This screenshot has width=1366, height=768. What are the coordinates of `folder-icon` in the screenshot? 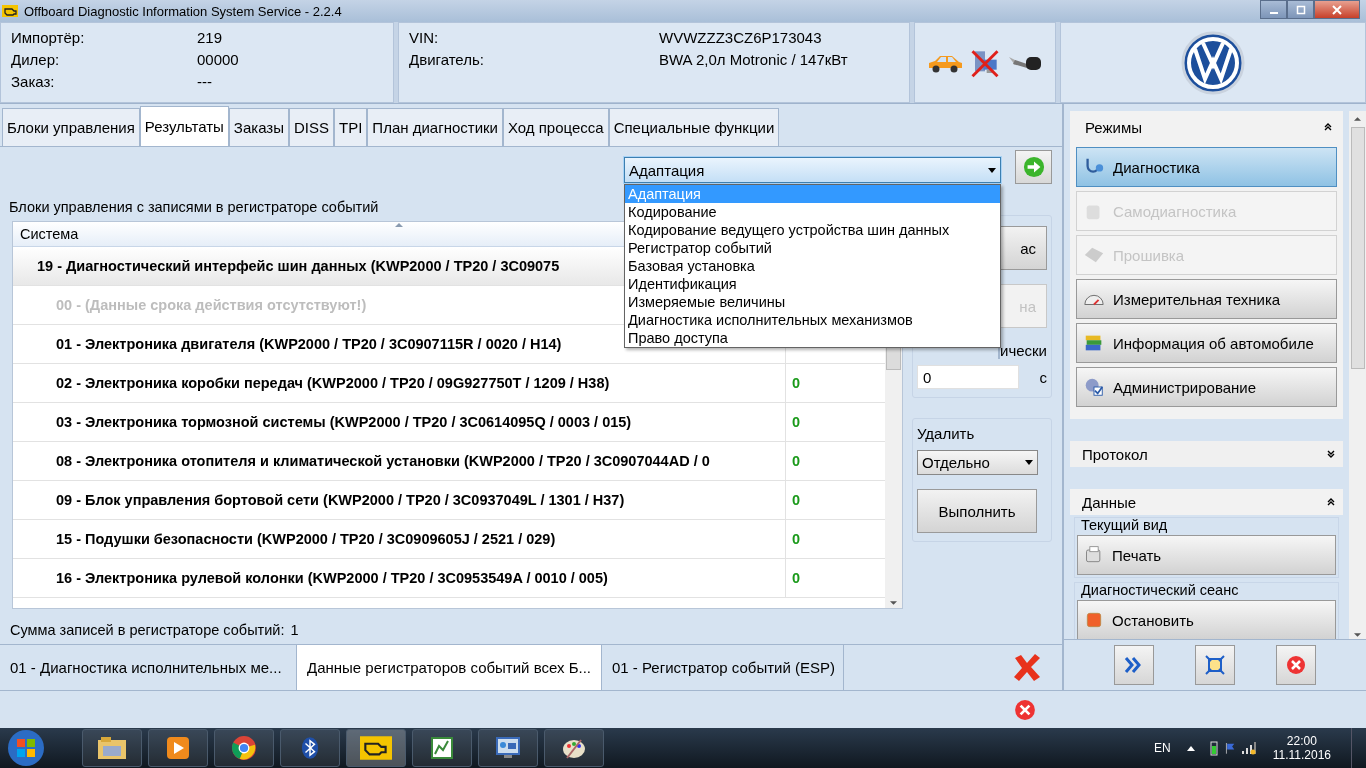 It's located at (112, 748).